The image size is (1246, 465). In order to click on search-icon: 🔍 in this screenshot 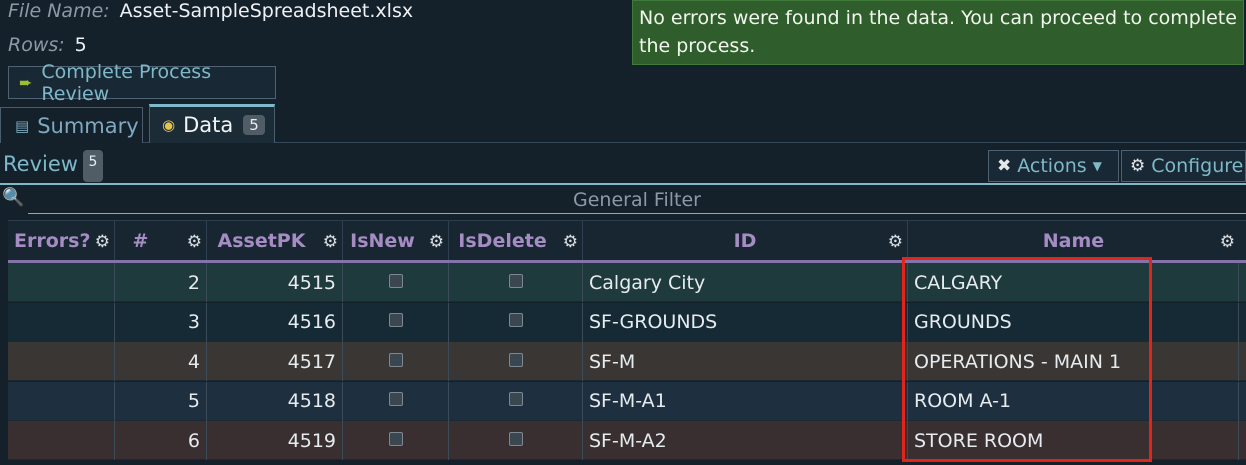, I will do `click(13, 197)`.